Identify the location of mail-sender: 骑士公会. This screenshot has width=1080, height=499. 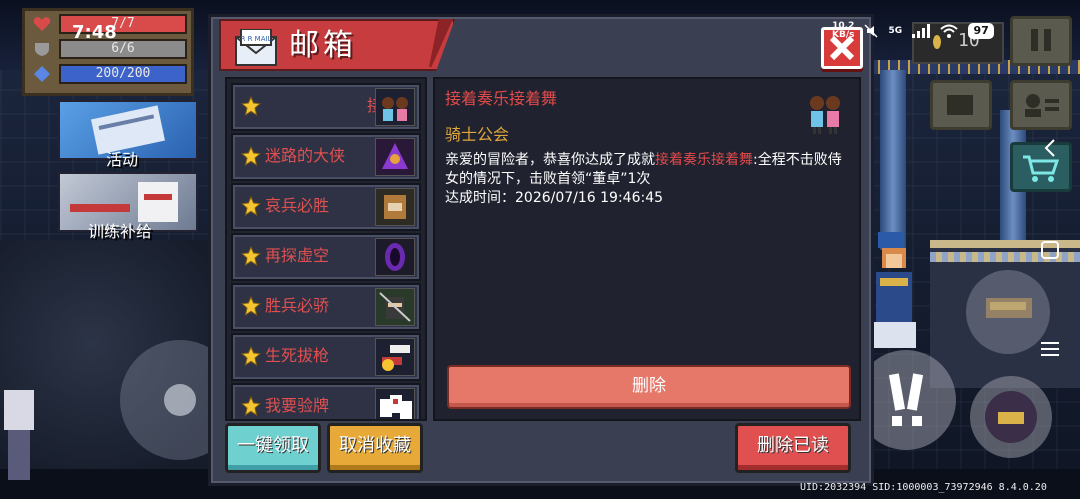
(477, 134).